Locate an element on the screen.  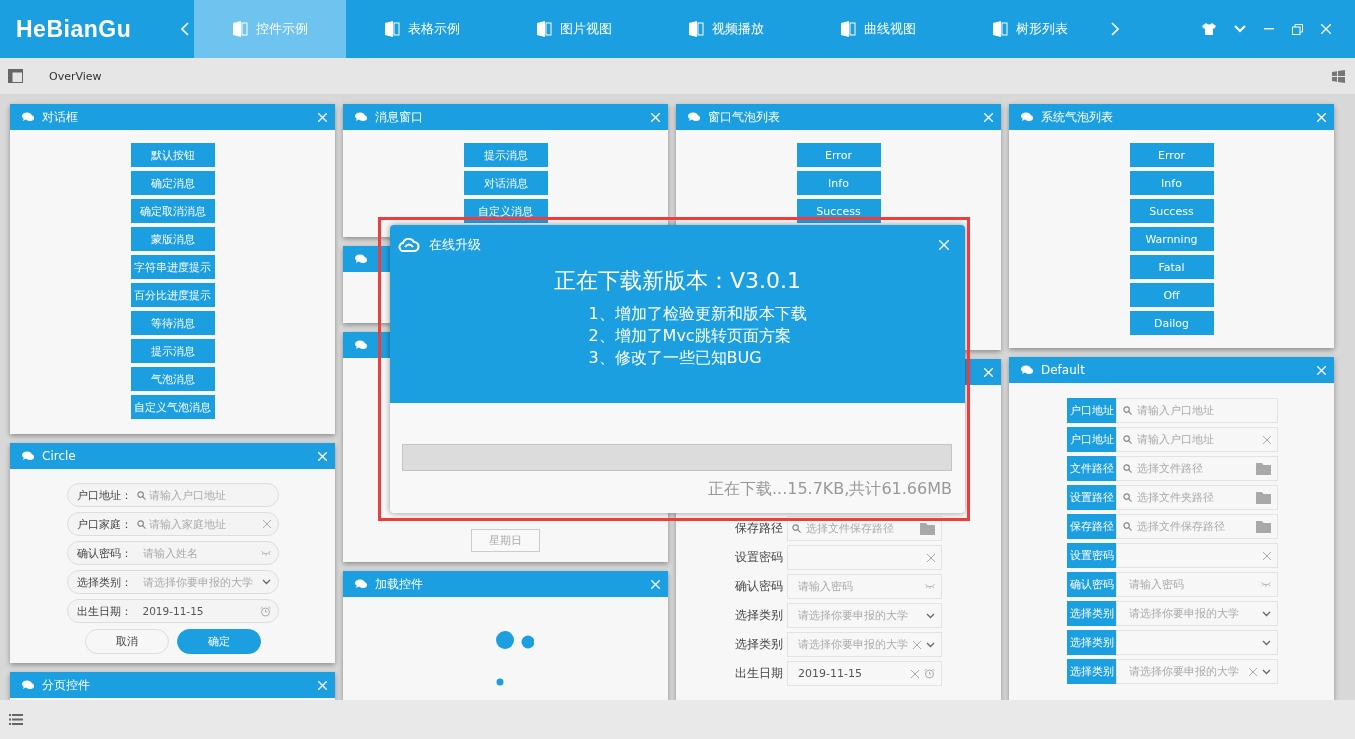
button: 蒙版消息 is located at coordinates (172, 239).